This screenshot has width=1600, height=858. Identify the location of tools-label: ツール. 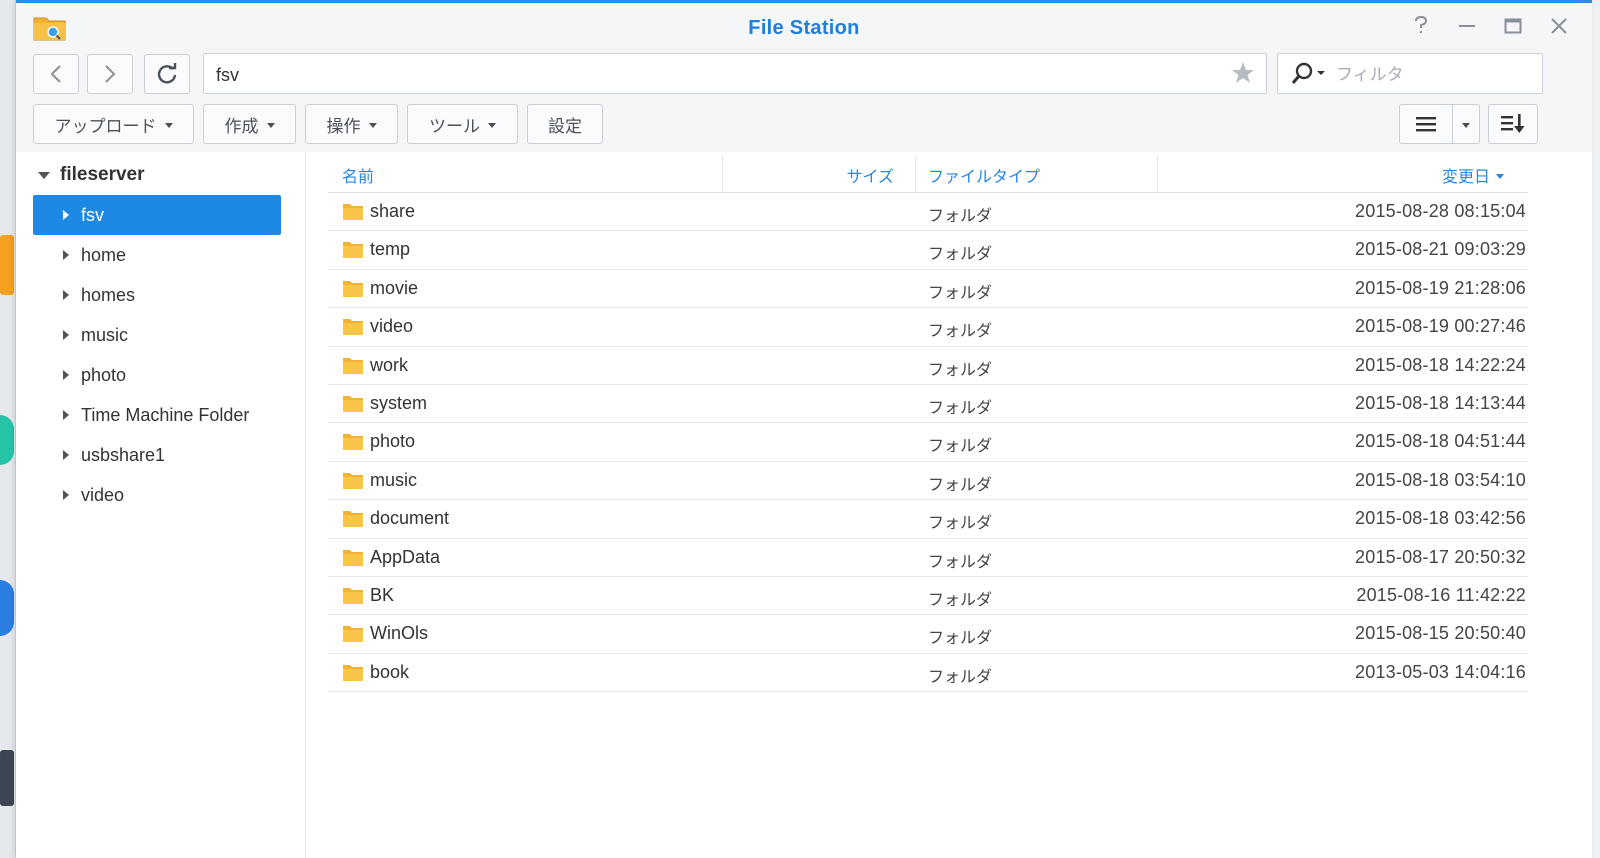
(454, 126).